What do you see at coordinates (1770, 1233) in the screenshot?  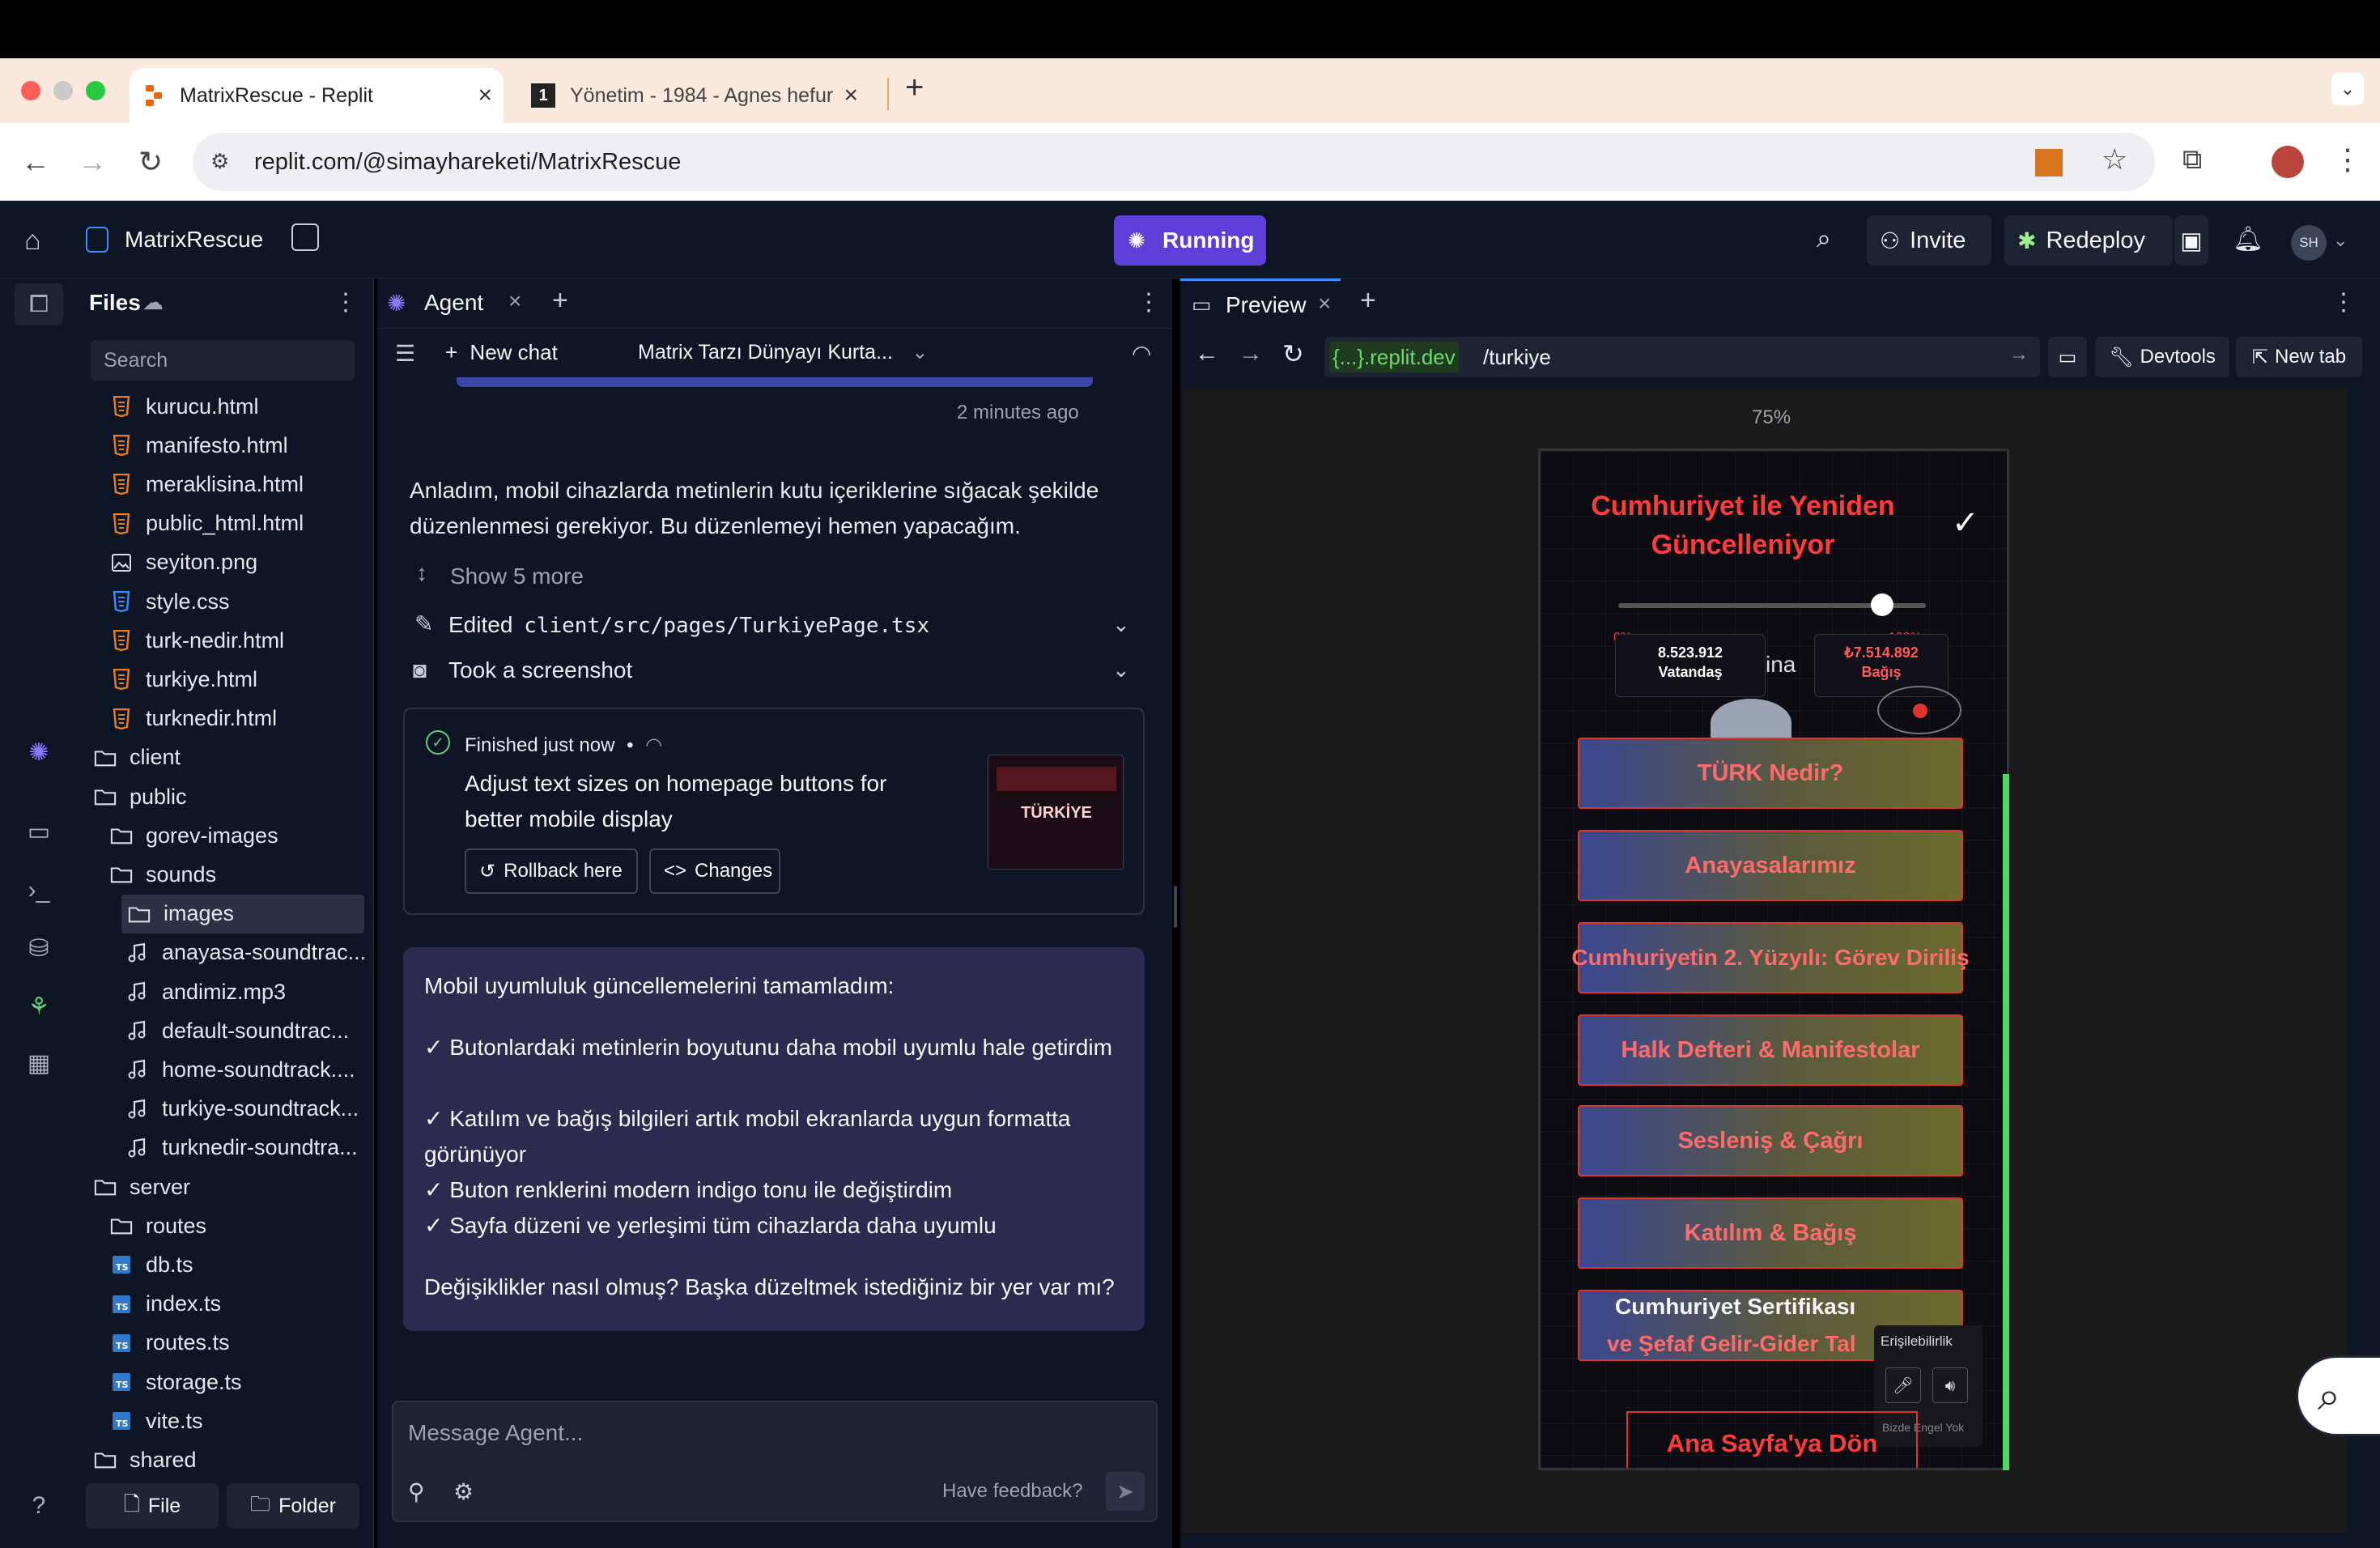 I see `nav-button-katilim: Katılım & Bağış` at bounding box center [1770, 1233].